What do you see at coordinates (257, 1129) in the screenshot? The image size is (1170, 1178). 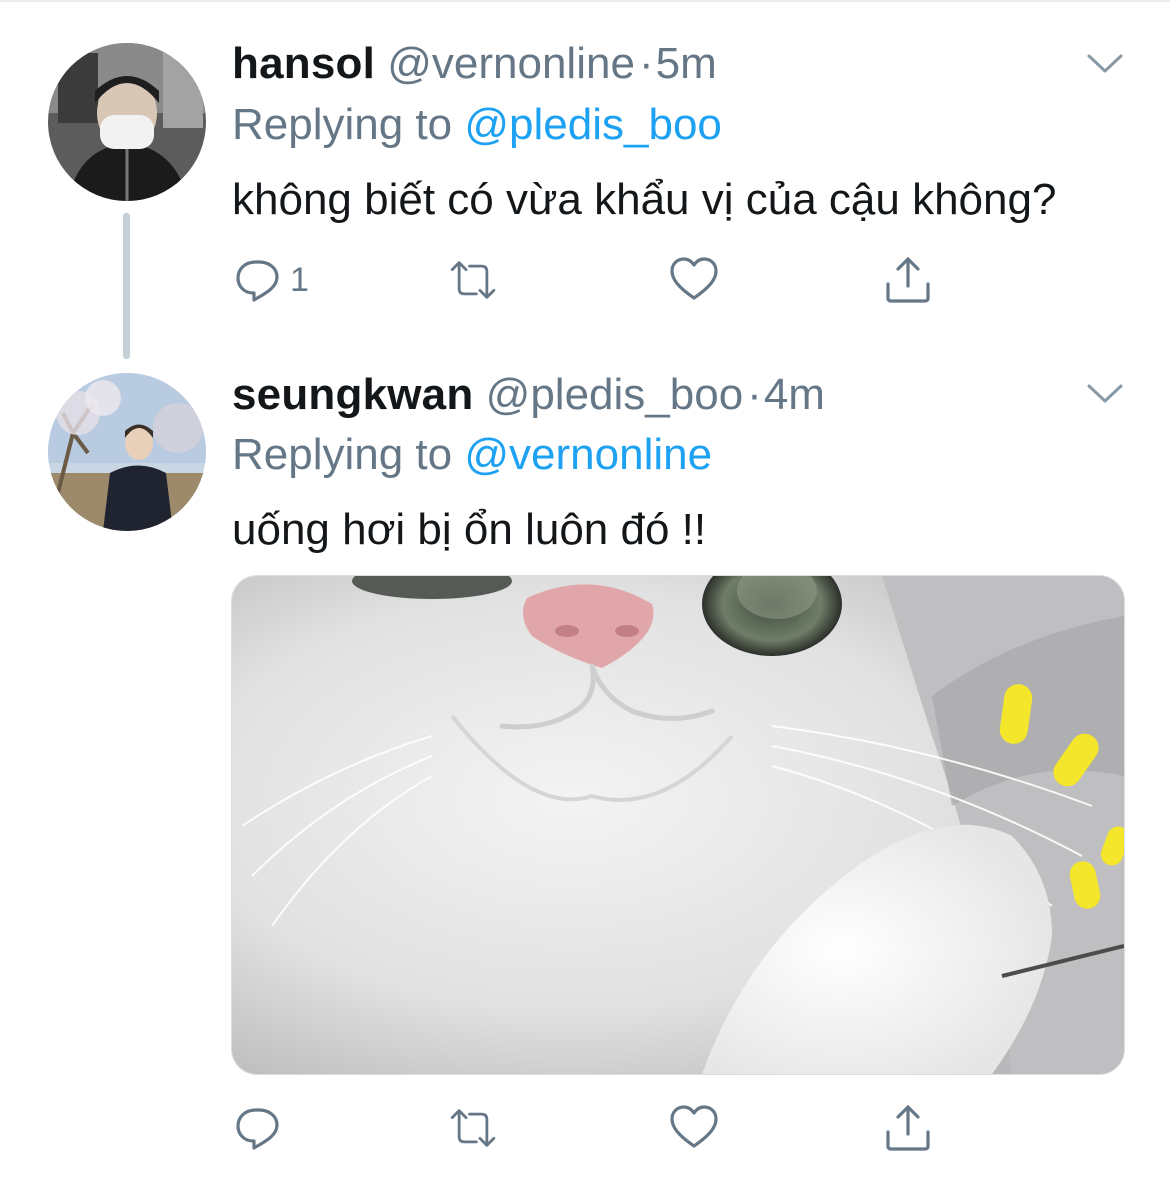 I see `reply-icon` at bounding box center [257, 1129].